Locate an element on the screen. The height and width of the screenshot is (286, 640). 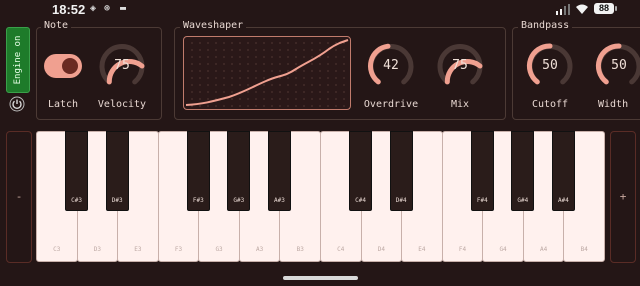
piano-key-label: B4 is located at coordinates (584, 249).